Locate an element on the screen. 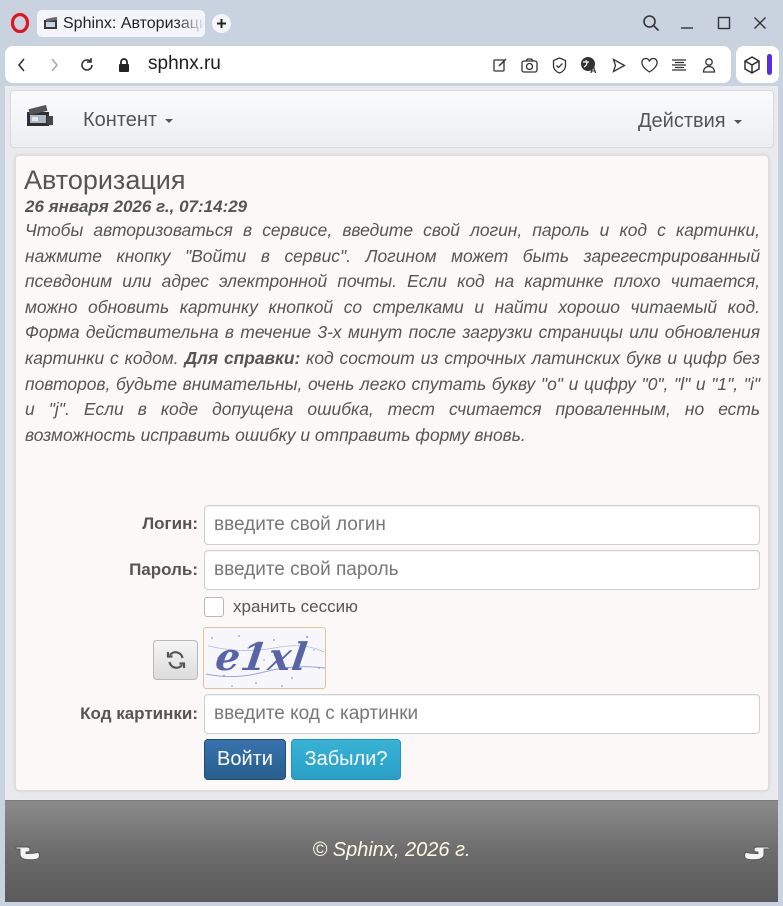 The image size is (783, 906). shield-icon is located at coordinates (559, 65).